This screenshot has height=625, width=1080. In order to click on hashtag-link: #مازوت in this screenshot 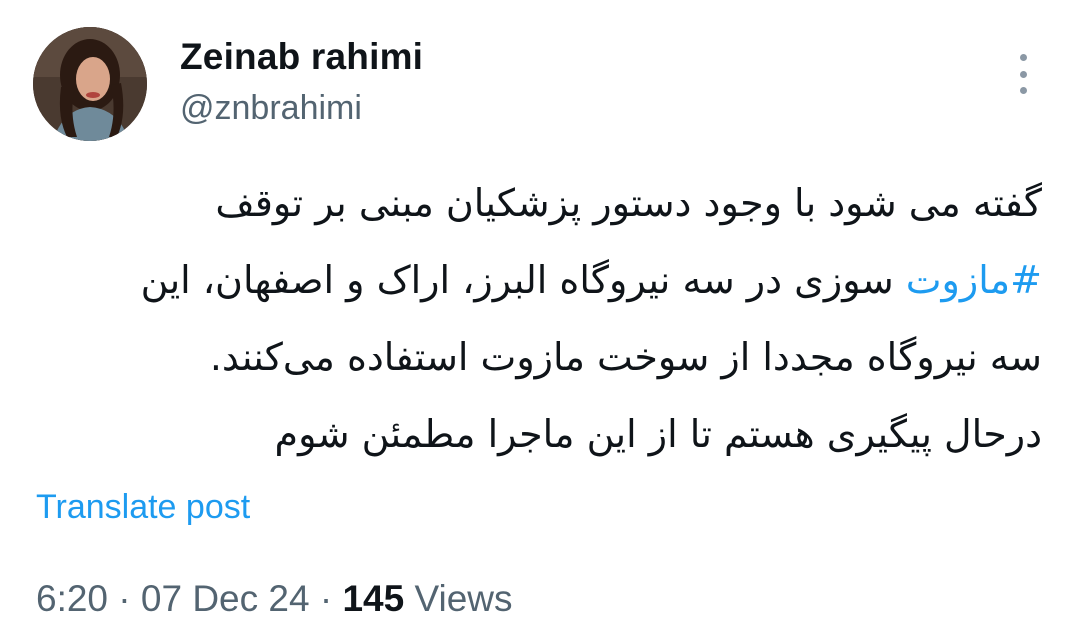, I will do `click(974, 280)`.